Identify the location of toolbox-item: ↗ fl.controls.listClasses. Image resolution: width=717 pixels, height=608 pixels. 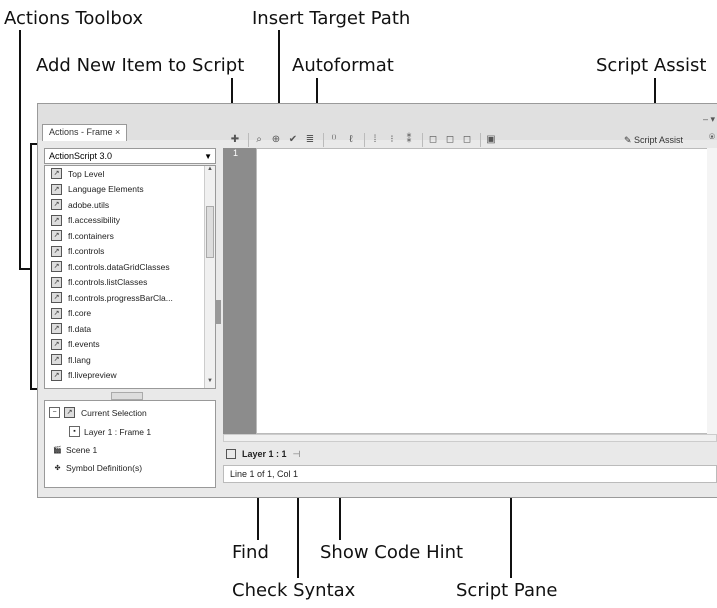
(130, 283).